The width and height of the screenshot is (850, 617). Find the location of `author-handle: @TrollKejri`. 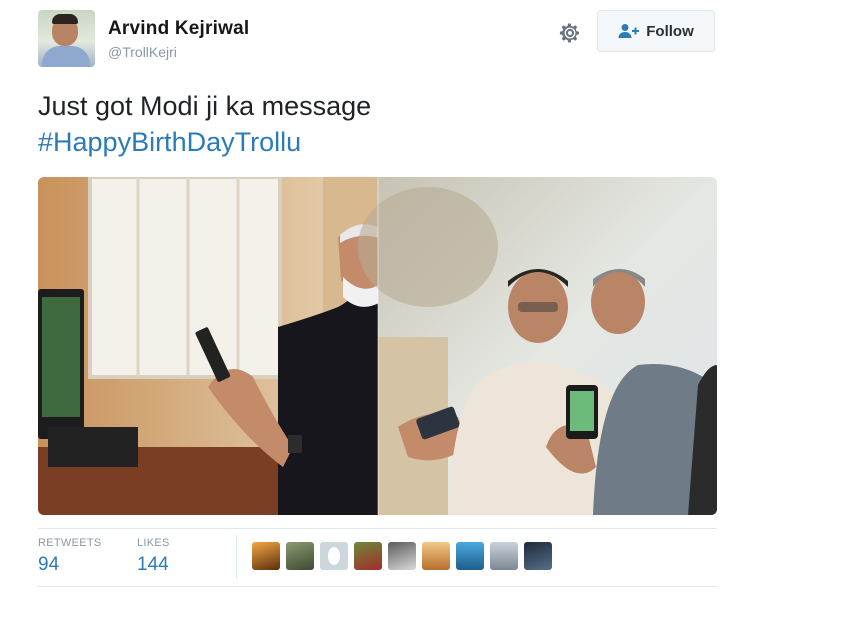

author-handle: @TrollKejri is located at coordinates (142, 52).